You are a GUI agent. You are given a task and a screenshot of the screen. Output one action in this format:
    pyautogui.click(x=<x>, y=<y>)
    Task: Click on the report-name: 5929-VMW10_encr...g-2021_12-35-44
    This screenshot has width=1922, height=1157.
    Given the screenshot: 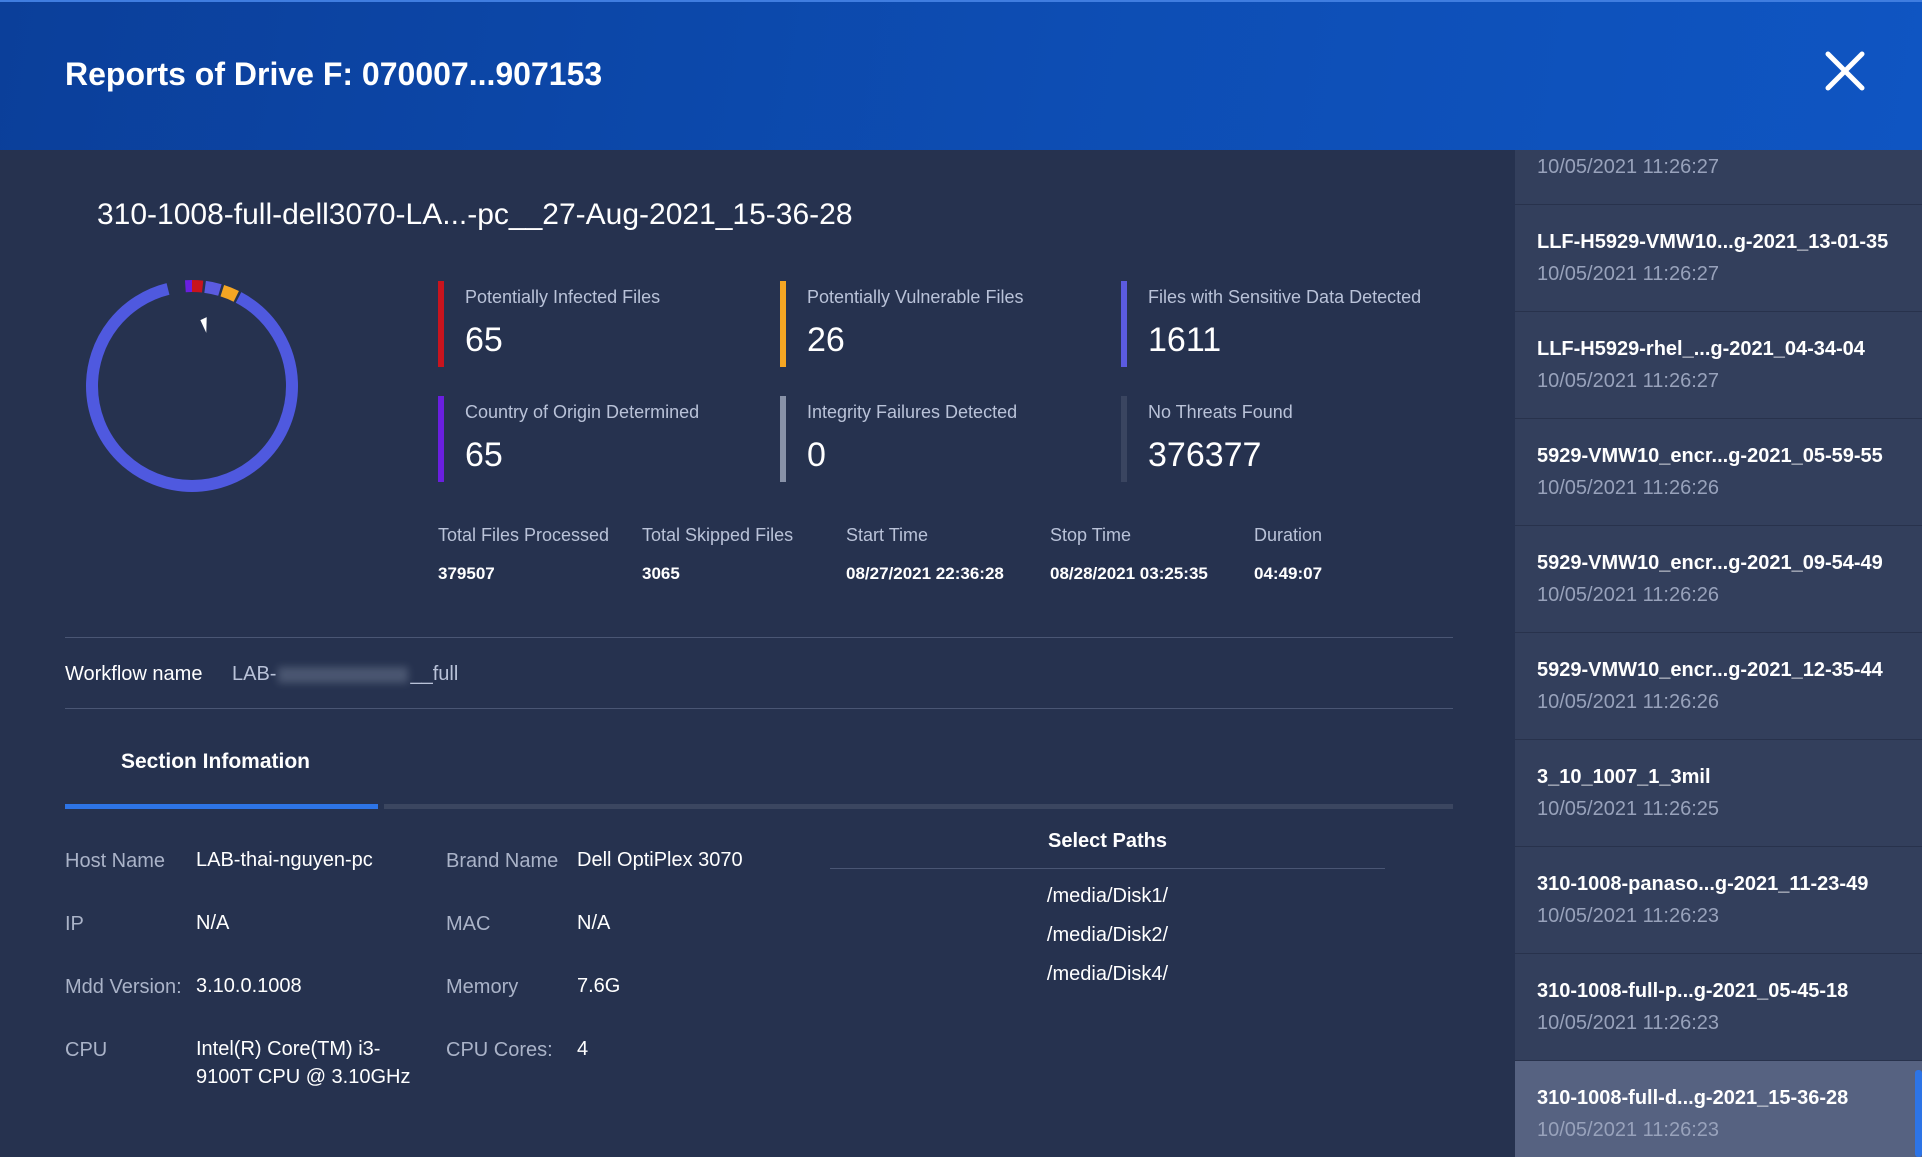 What is the action you would take?
    pyautogui.click(x=1710, y=670)
    